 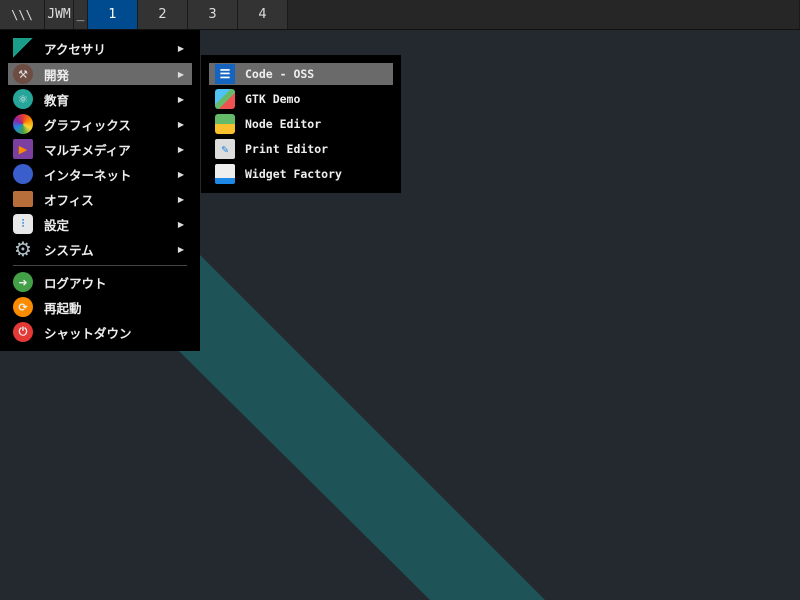 I want to click on submenu-item-print-editor: ✎ Print Editor, so click(x=301, y=149).